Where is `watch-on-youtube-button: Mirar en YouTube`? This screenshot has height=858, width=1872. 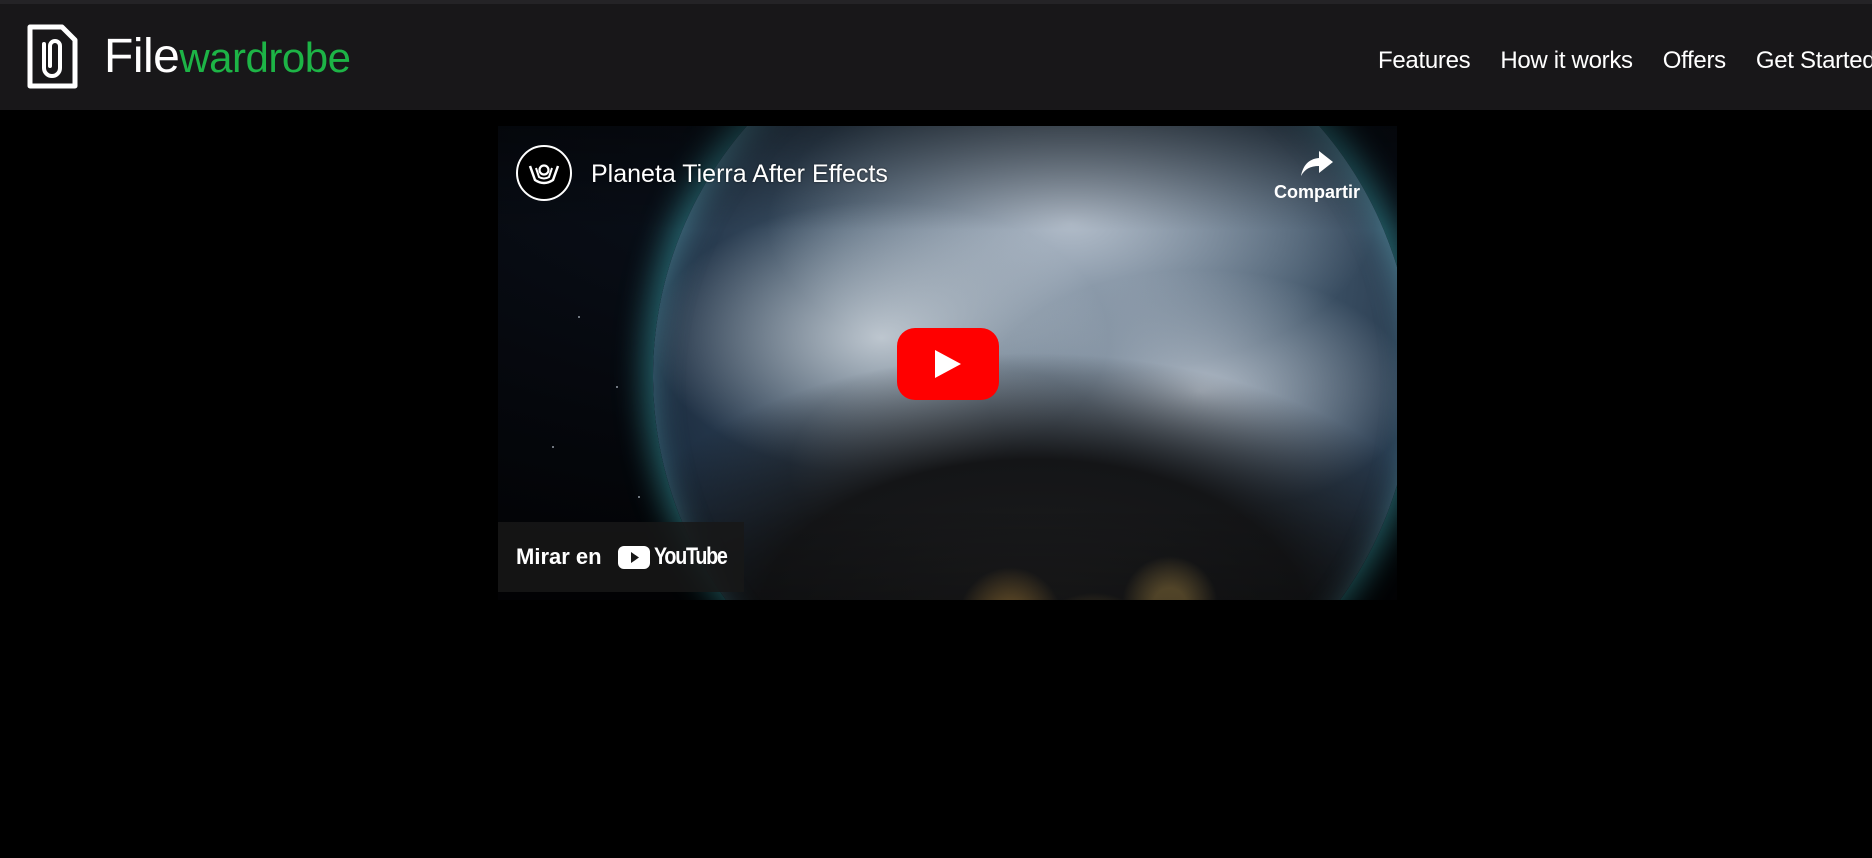 watch-on-youtube-button: Mirar en YouTube is located at coordinates (621, 557).